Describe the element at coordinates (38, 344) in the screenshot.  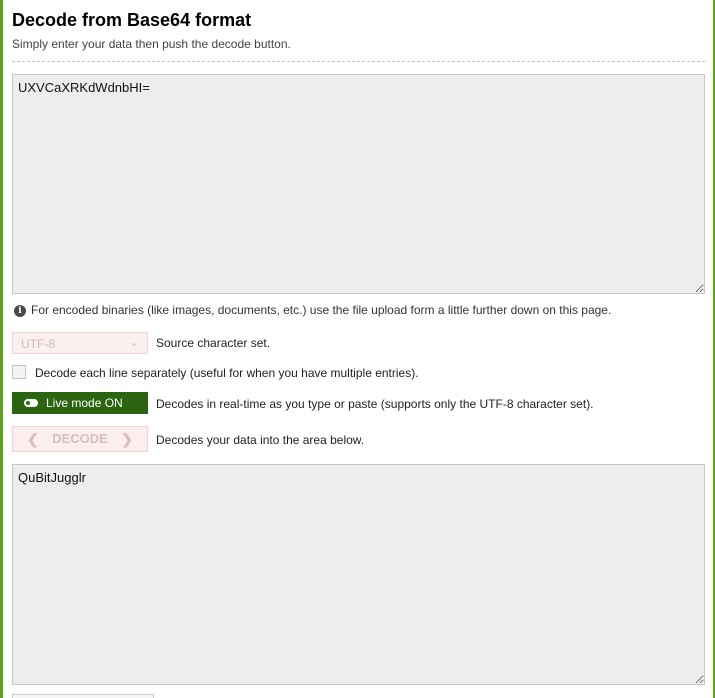
I see `charset-selected-value: UTF-8` at that location.